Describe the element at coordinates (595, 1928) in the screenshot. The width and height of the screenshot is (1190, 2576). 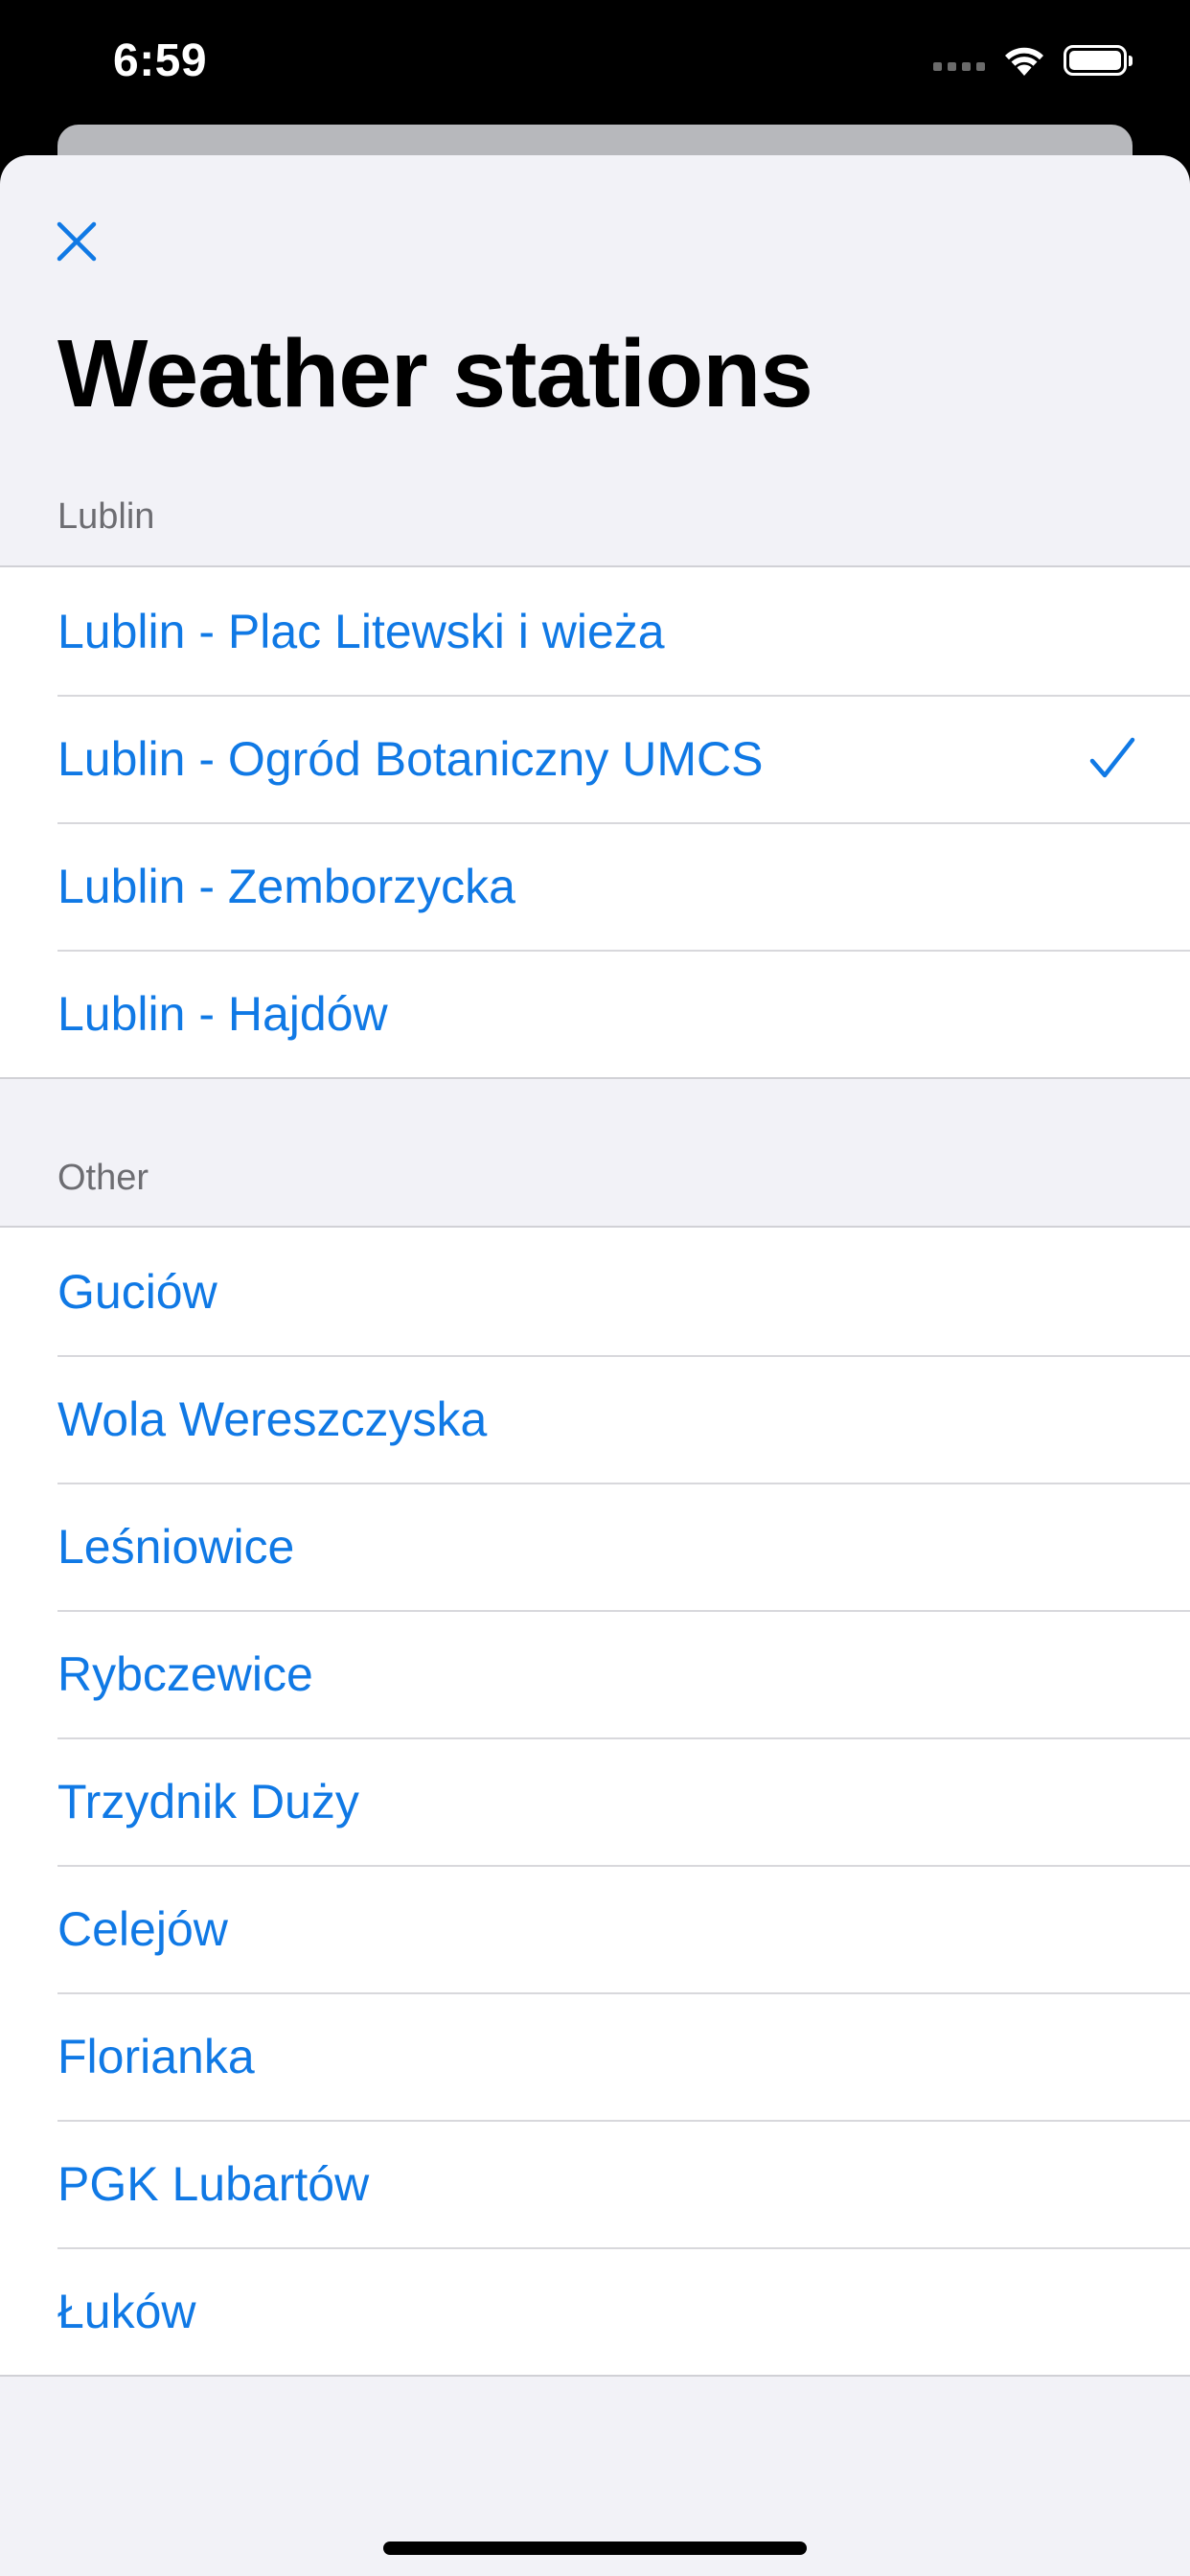
I see `list-item: Celejów` at that location.